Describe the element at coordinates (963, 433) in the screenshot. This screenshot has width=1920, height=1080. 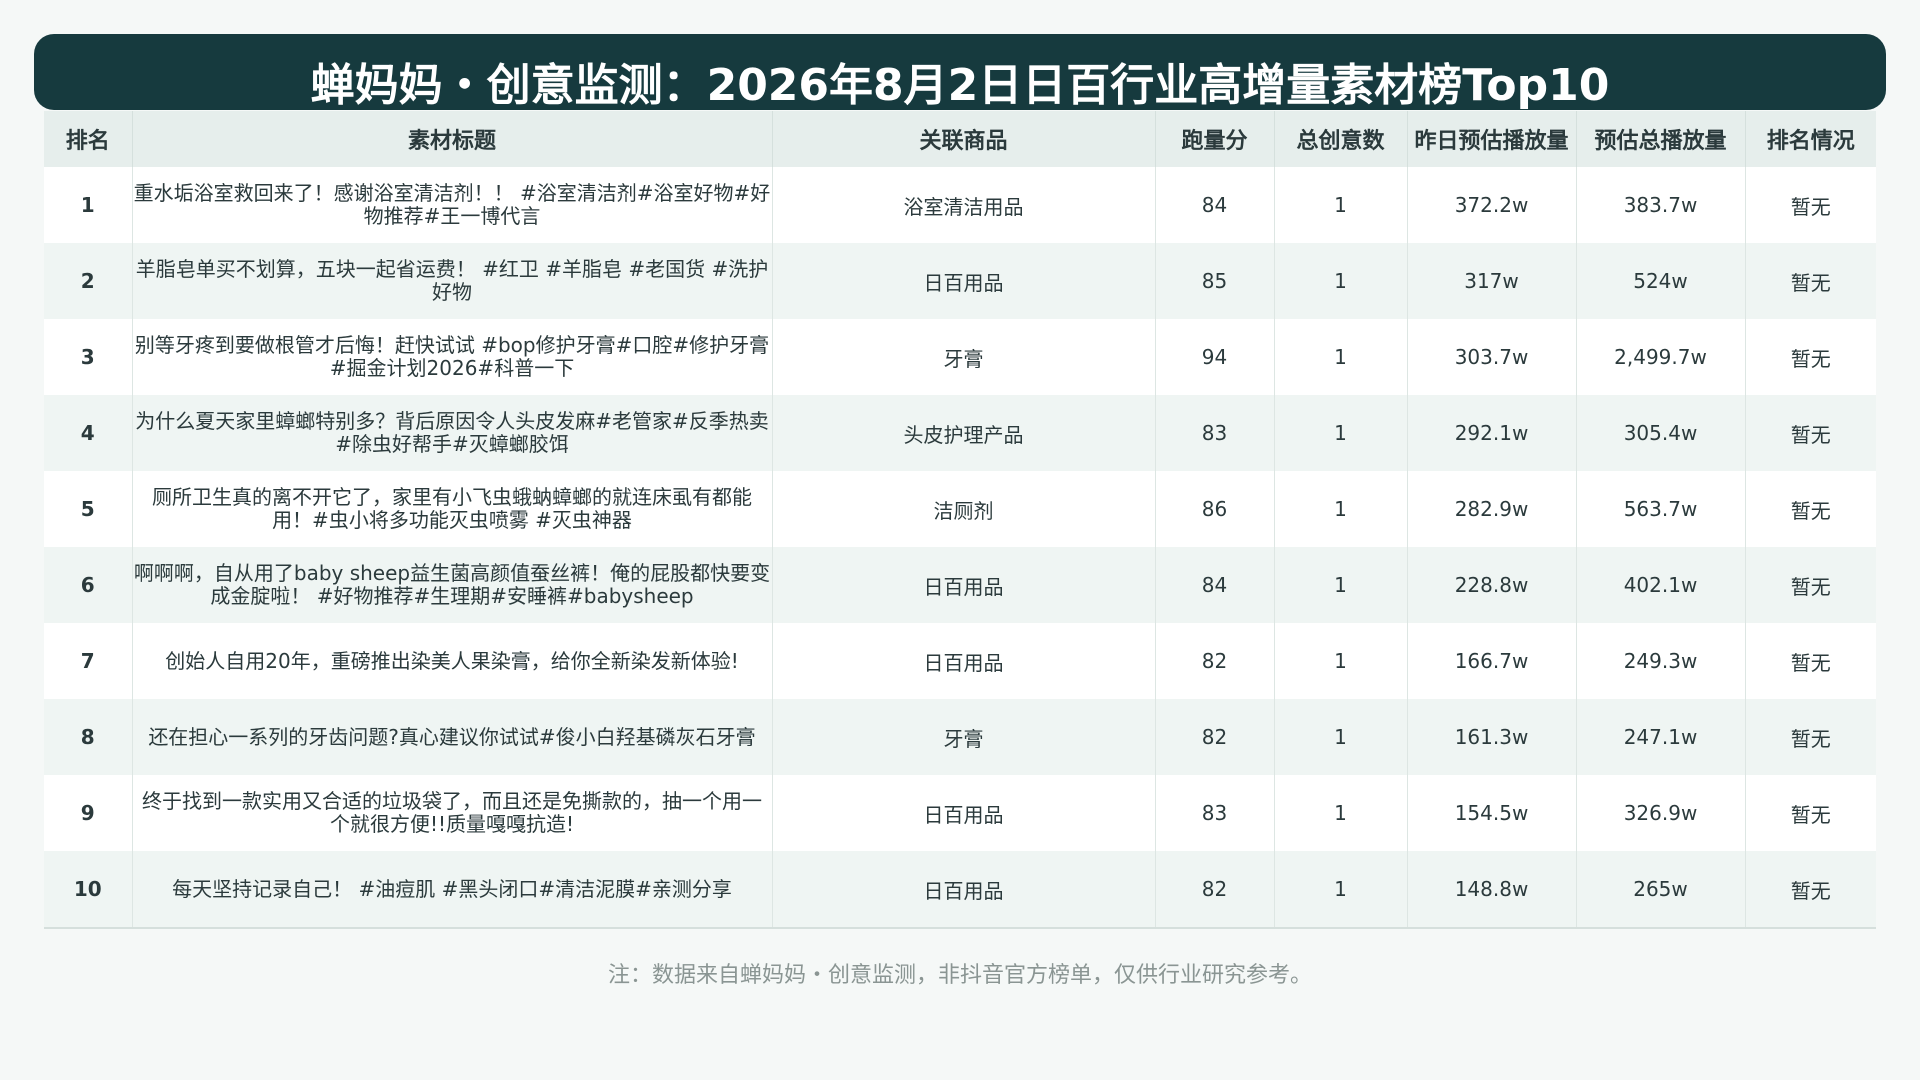
I see `product-cell: 头皮护理产品` at that location.